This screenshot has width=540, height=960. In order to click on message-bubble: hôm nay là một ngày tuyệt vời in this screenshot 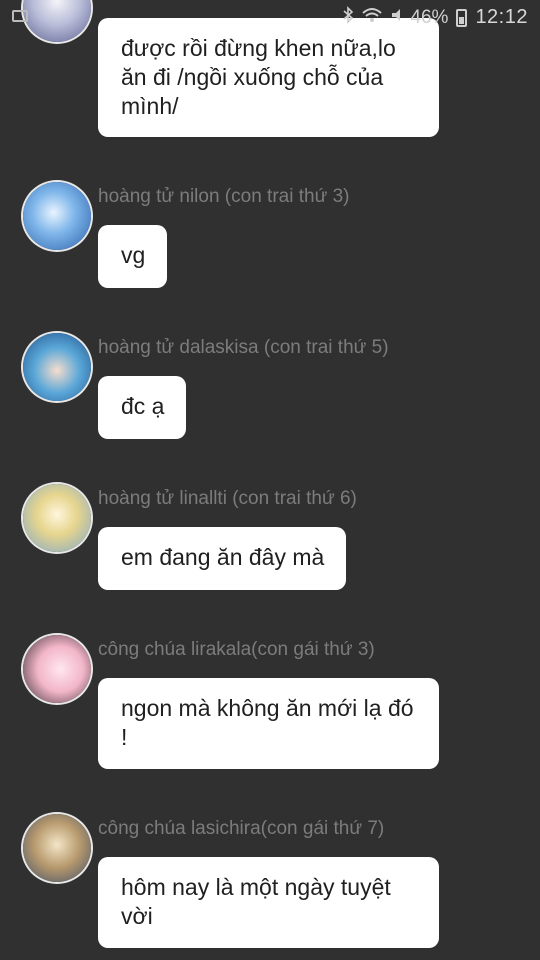, I will do `click(268, 902)`.